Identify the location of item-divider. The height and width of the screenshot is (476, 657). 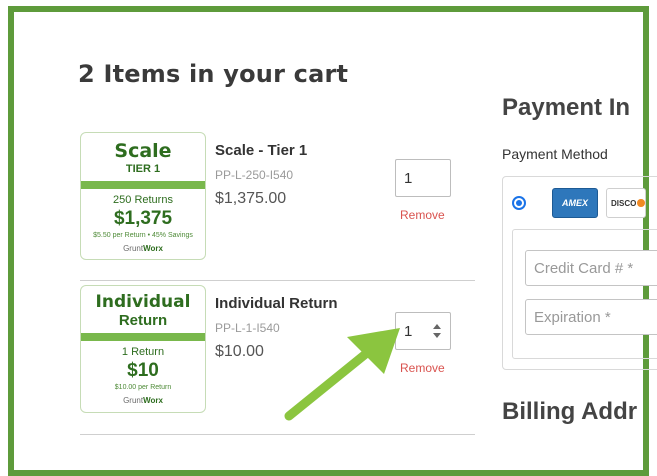
(277, 434).